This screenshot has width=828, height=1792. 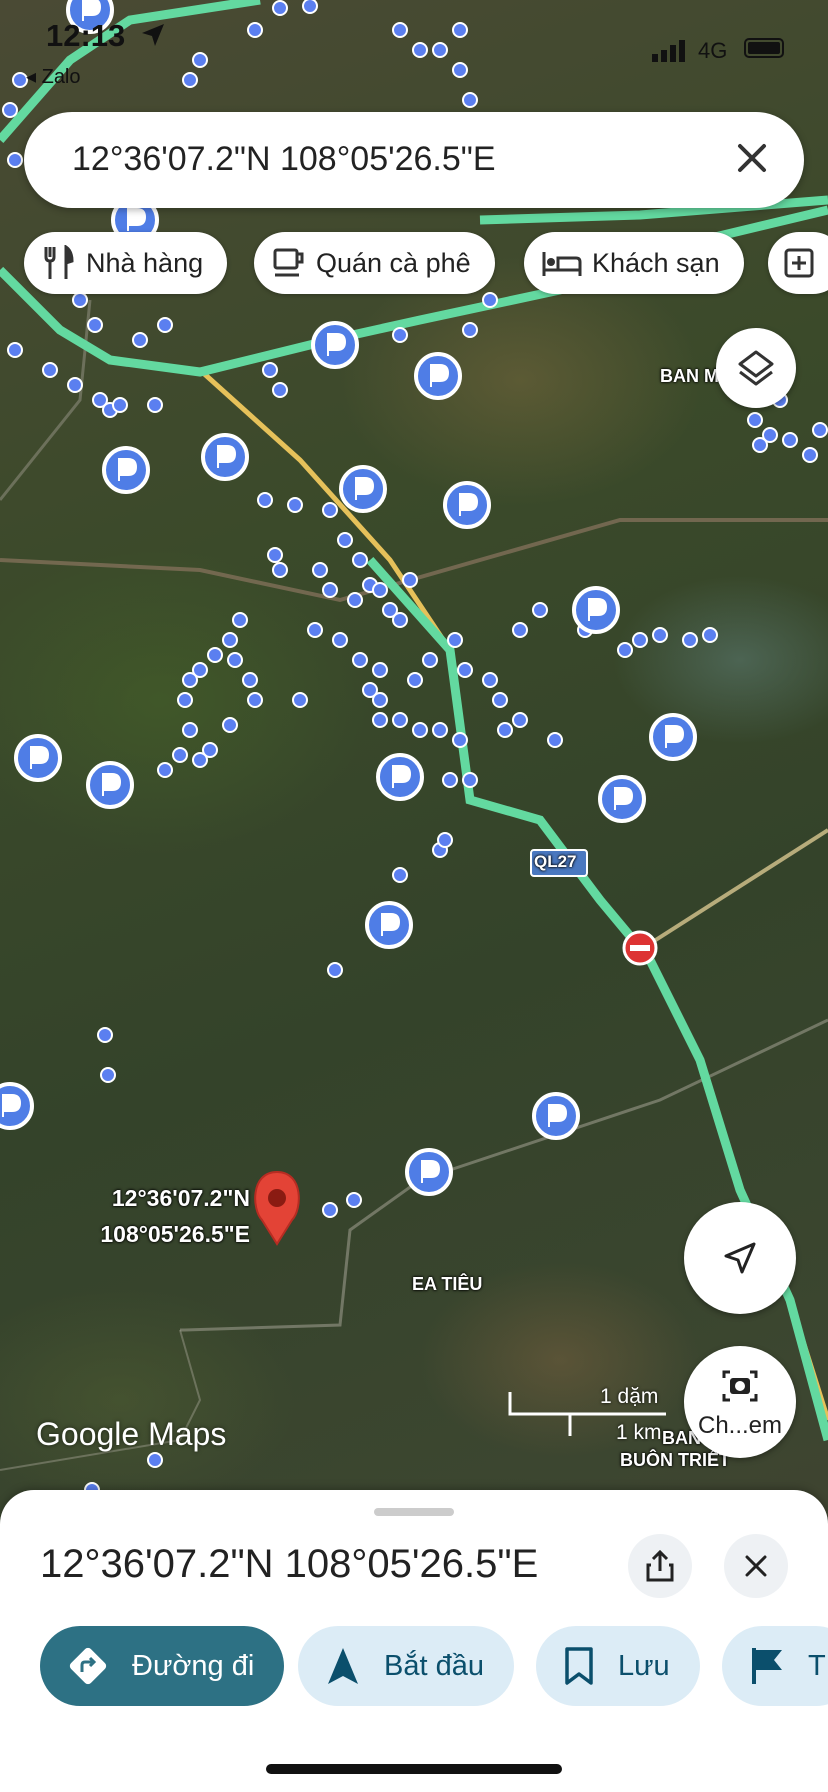 I want to click on lens-button: Ch...em, so click(x=740, y=1402).